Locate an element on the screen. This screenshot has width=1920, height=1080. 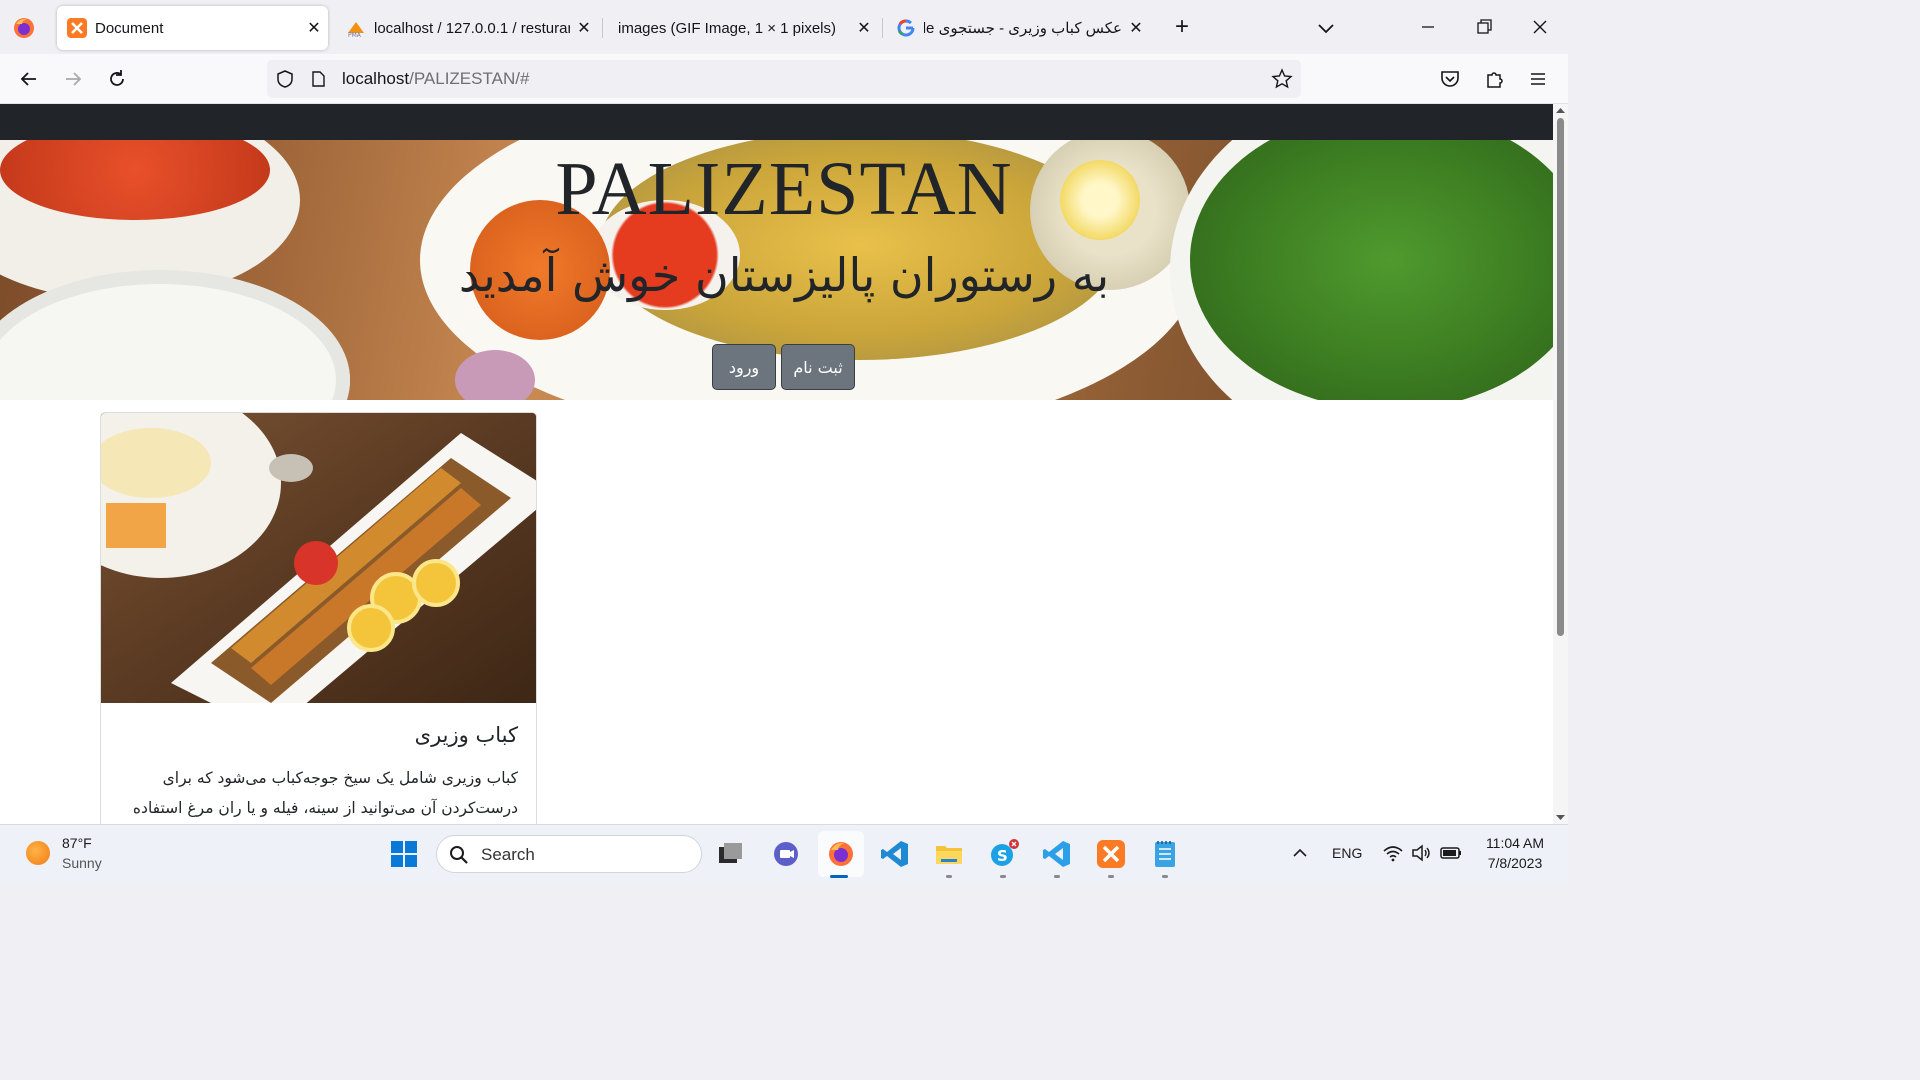
hero-subtitle: به رستوران پالیزستان خوش آمدید is located at coordinates (784, 275).